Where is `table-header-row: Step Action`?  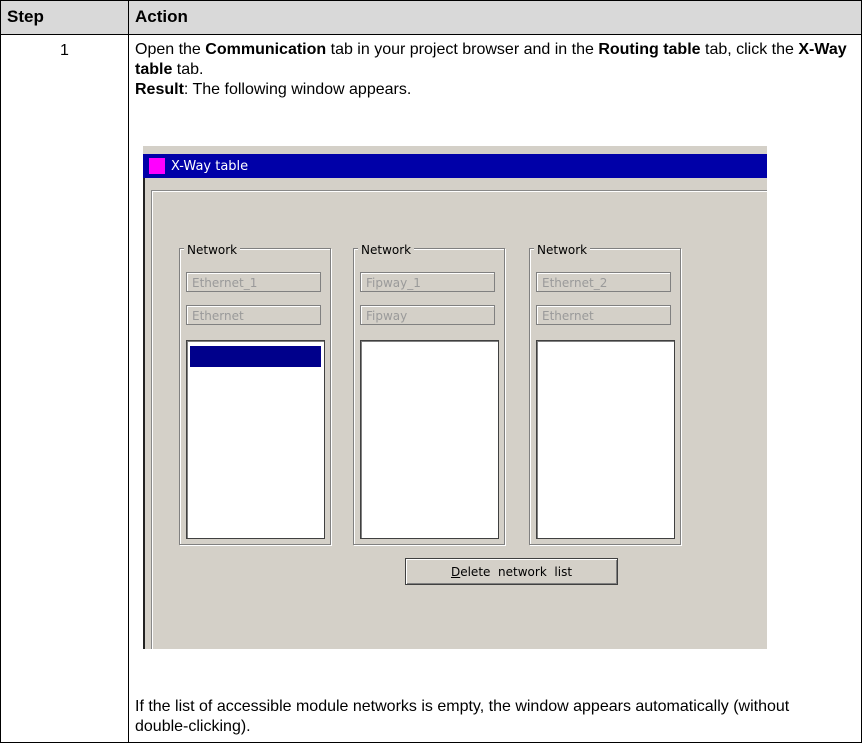
table-header-row: Step Action is located at coordinates (431, 17).